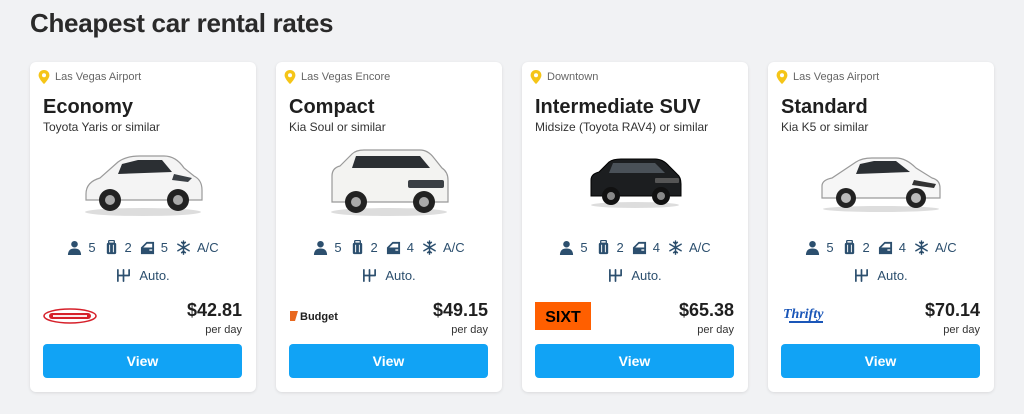 The image size is (1024, 414). I want to click on supplier-logo-budget: Budget, so click(317, 316).